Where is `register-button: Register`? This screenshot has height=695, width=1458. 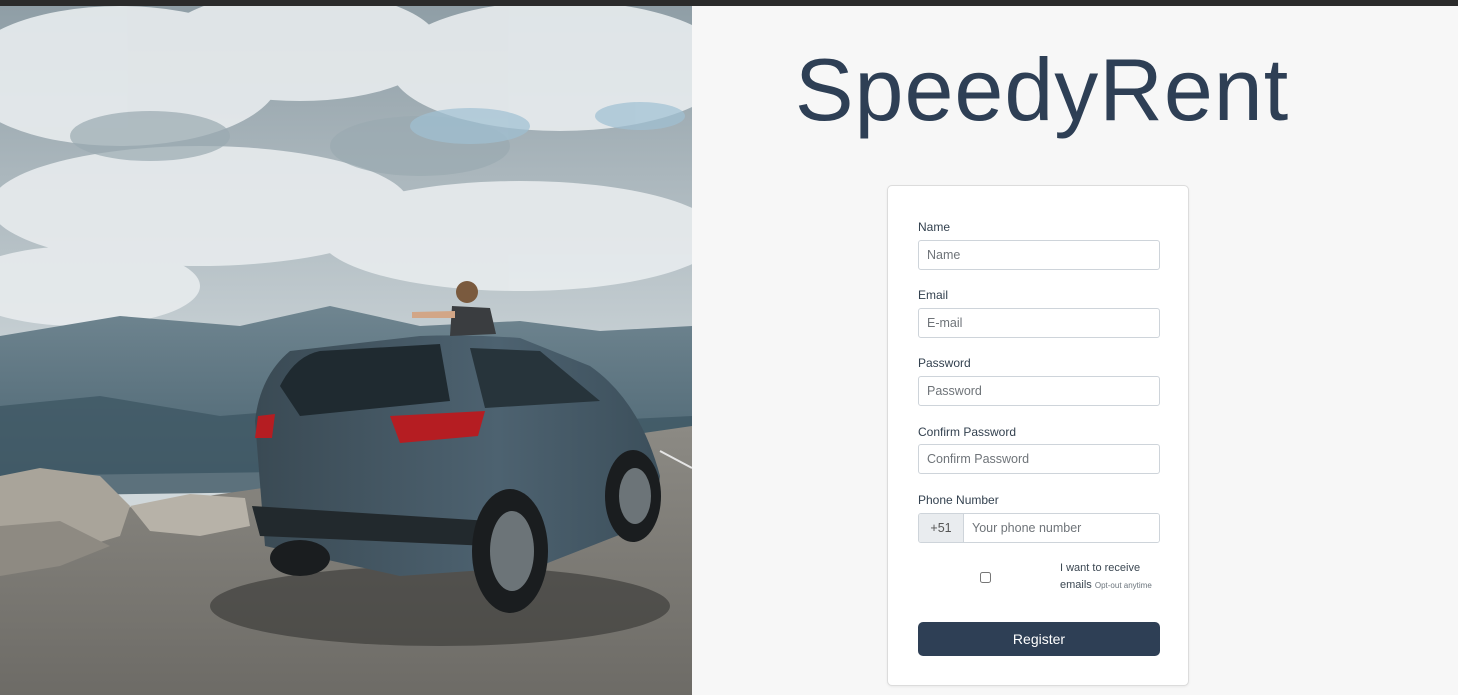 register-button: Register is located at coordinates (1039, 639).